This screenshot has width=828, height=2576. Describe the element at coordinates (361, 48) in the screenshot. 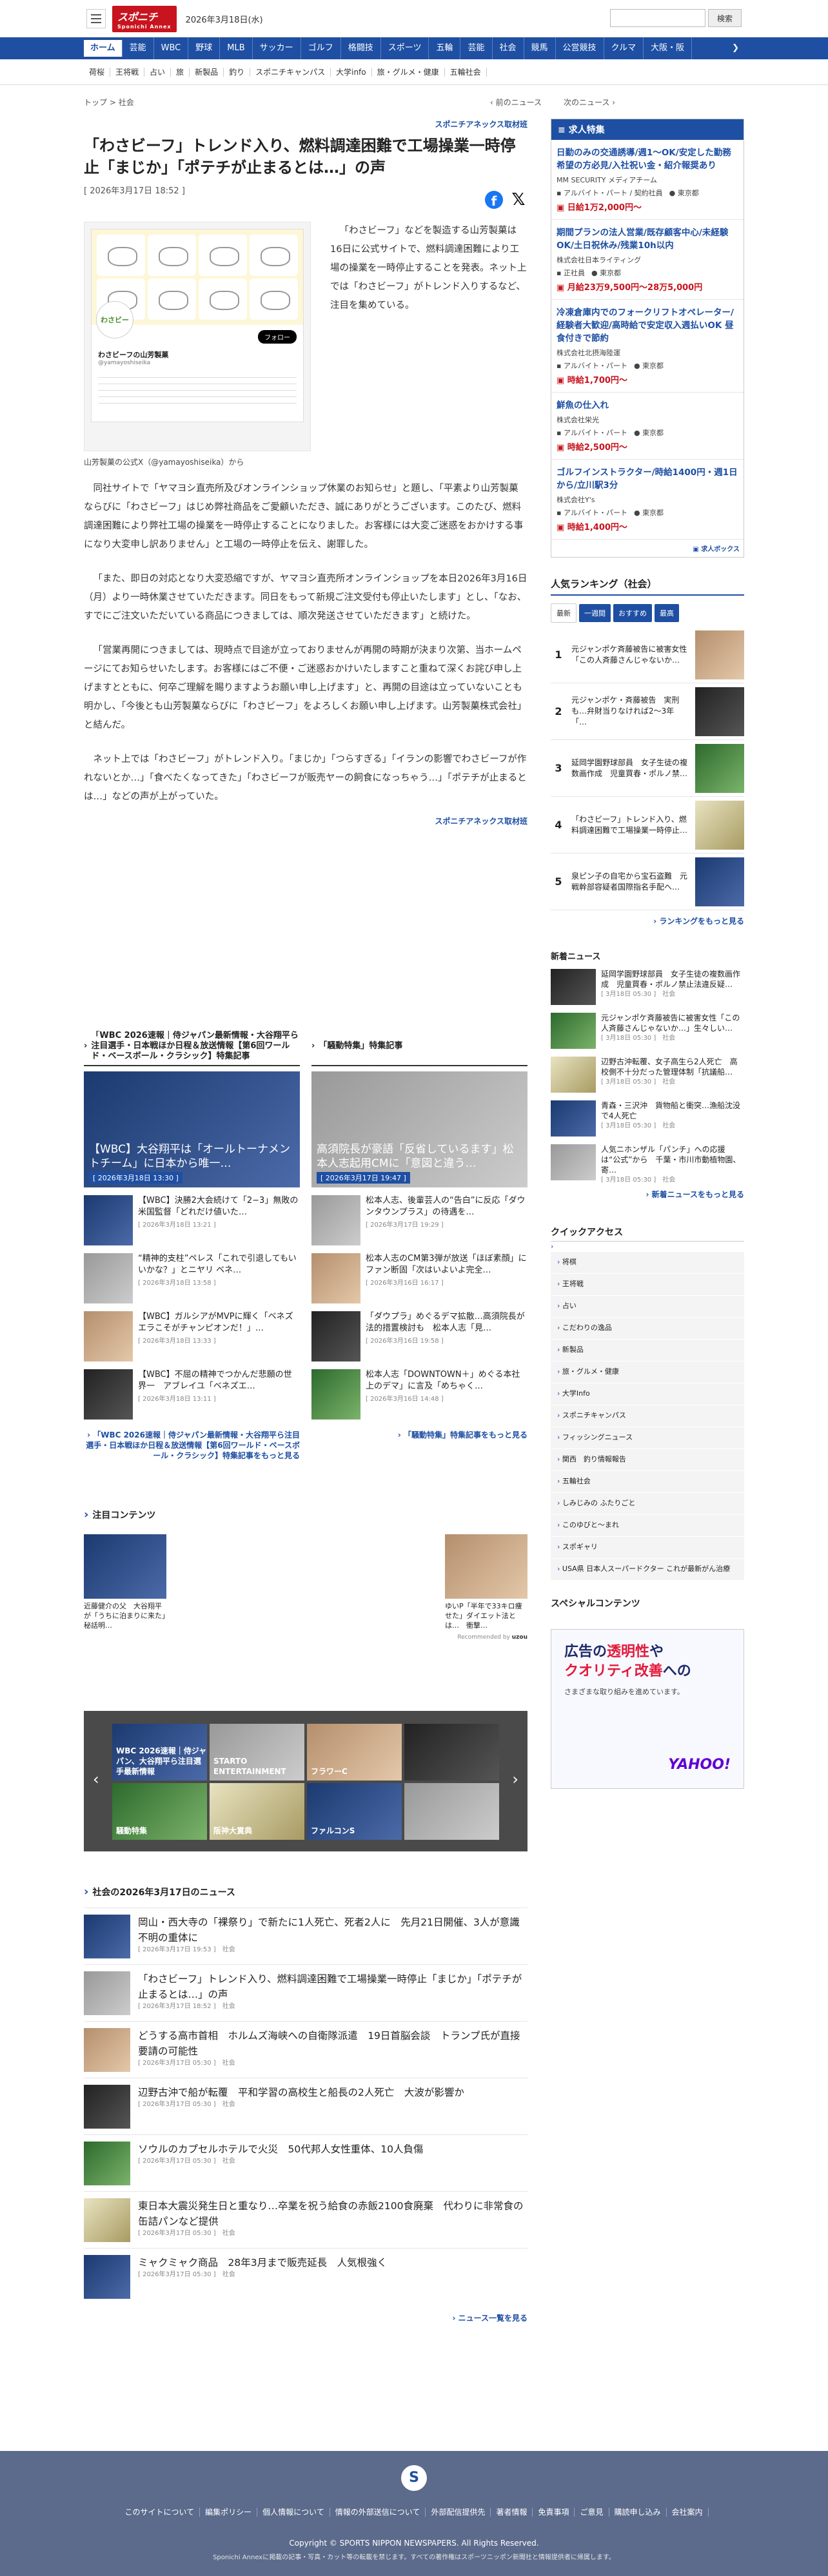

I see `gnav-item: 格闘技` at that location.